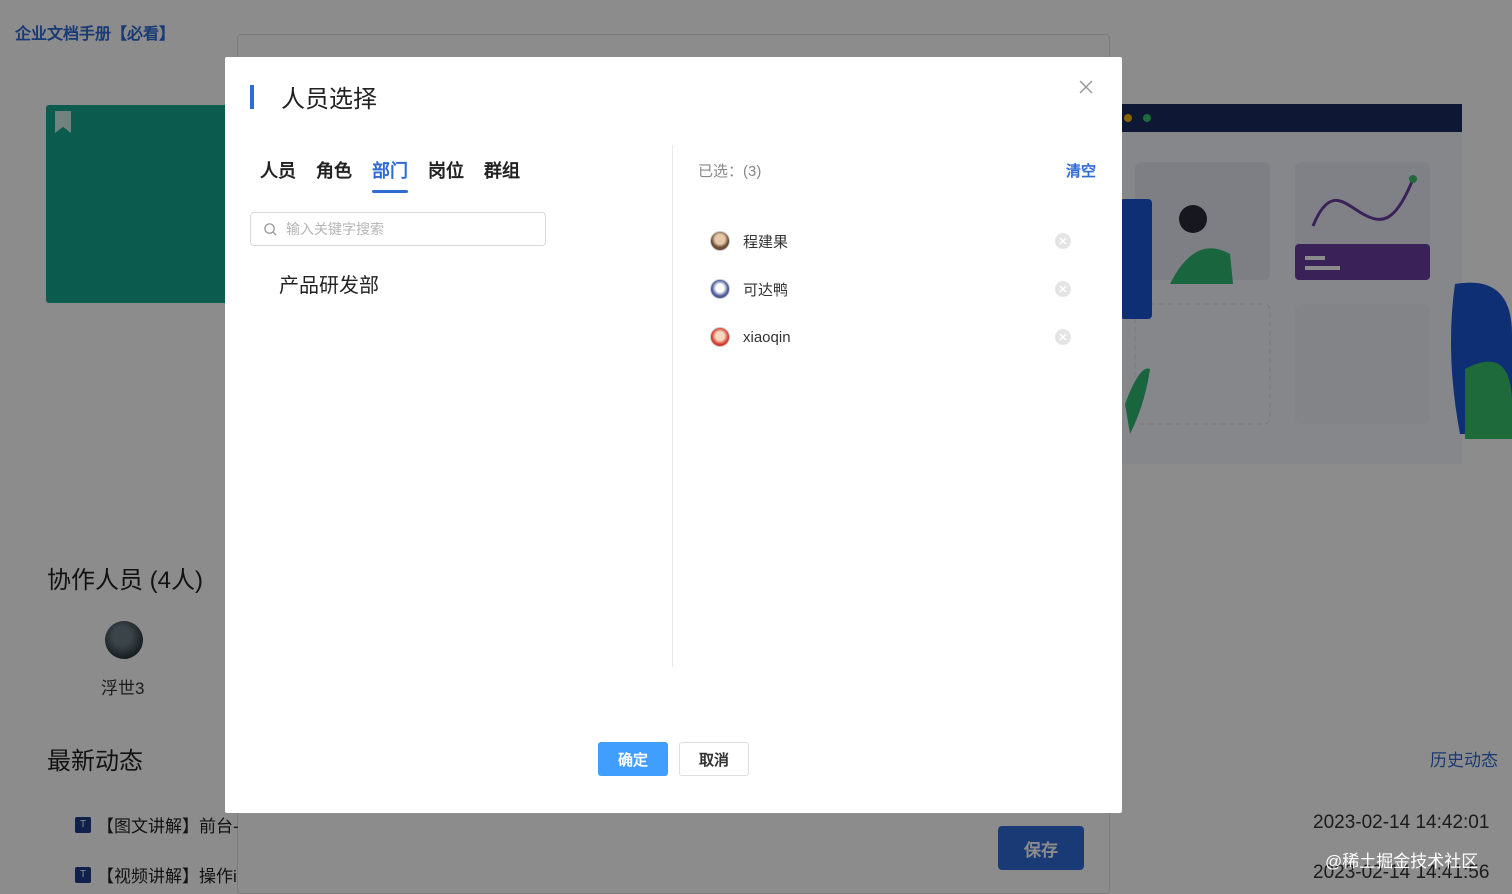 The height and width of the screenshot is (894, 1512). Describe the element at coordinates (406, 229) in the screenshot. I see `search-input` at that location.